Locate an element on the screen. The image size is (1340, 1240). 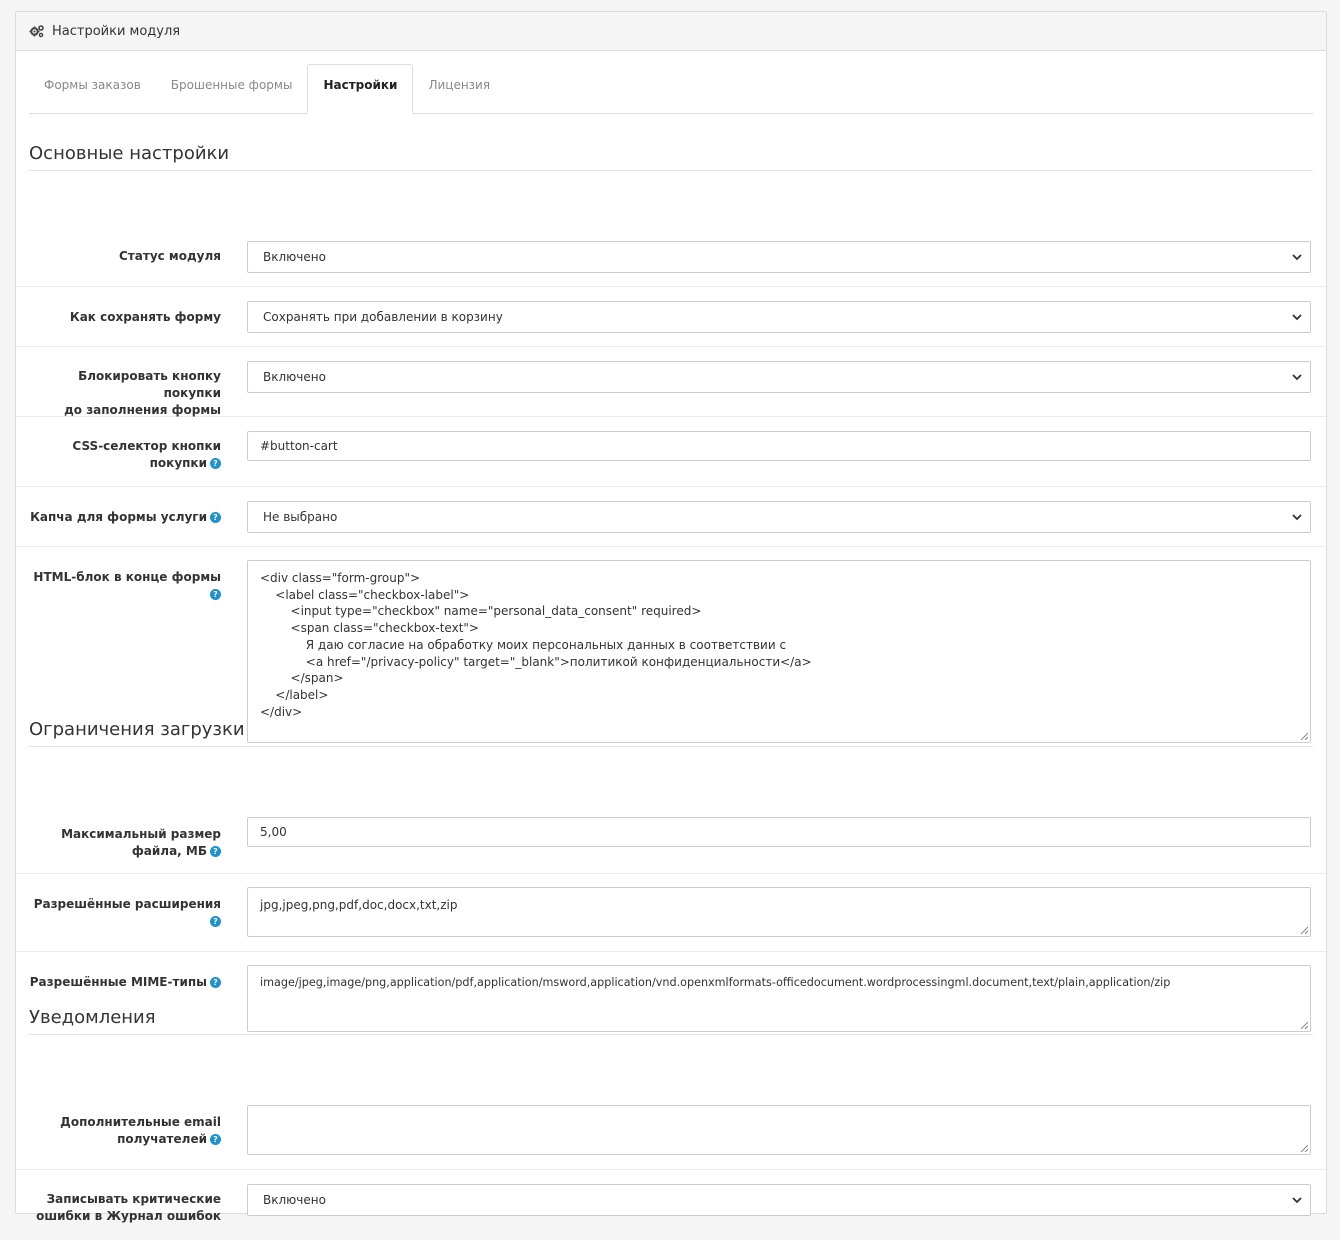
block-button-value: Включено is located at coordinates (294, 377).